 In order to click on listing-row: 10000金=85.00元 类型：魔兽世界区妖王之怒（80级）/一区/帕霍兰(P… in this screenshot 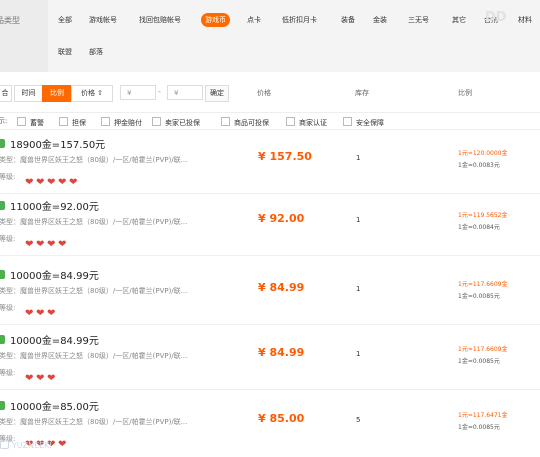, I will do `click(270, 425)`.